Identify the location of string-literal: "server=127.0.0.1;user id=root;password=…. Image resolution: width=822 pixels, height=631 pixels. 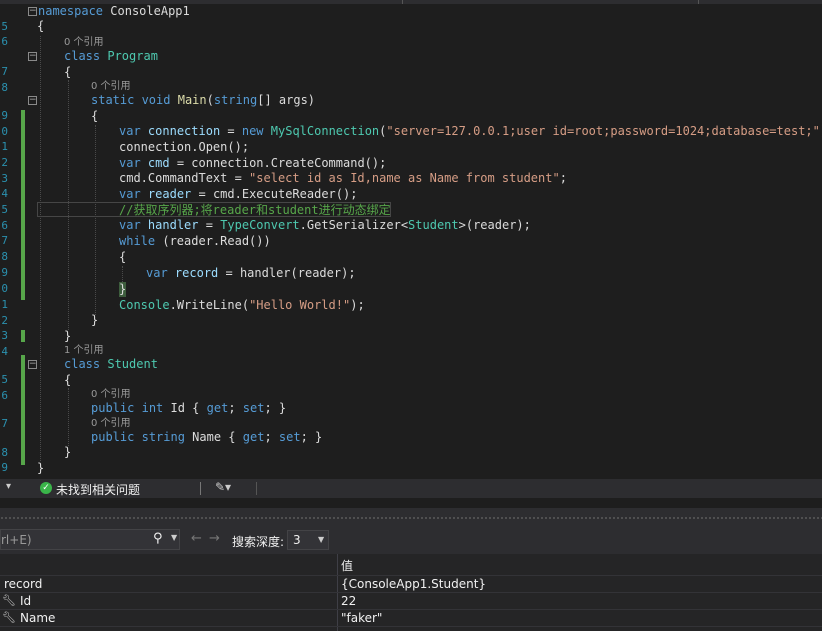
(603, 131).